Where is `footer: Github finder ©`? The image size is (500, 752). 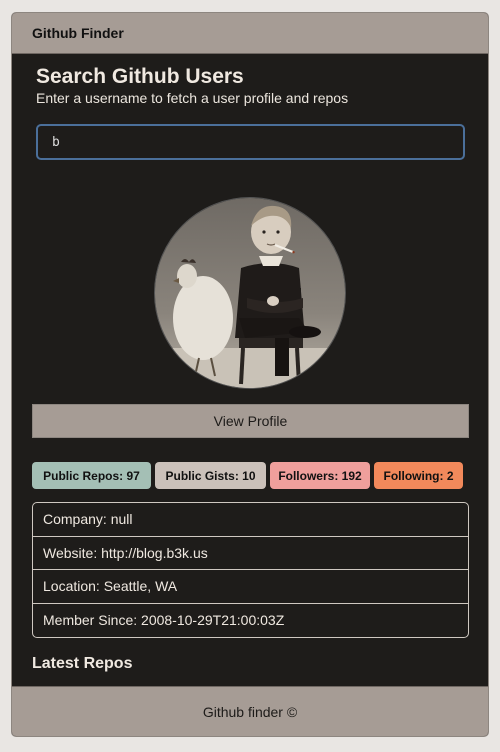
footer: Github finder © is located at coordinates (250, 711).